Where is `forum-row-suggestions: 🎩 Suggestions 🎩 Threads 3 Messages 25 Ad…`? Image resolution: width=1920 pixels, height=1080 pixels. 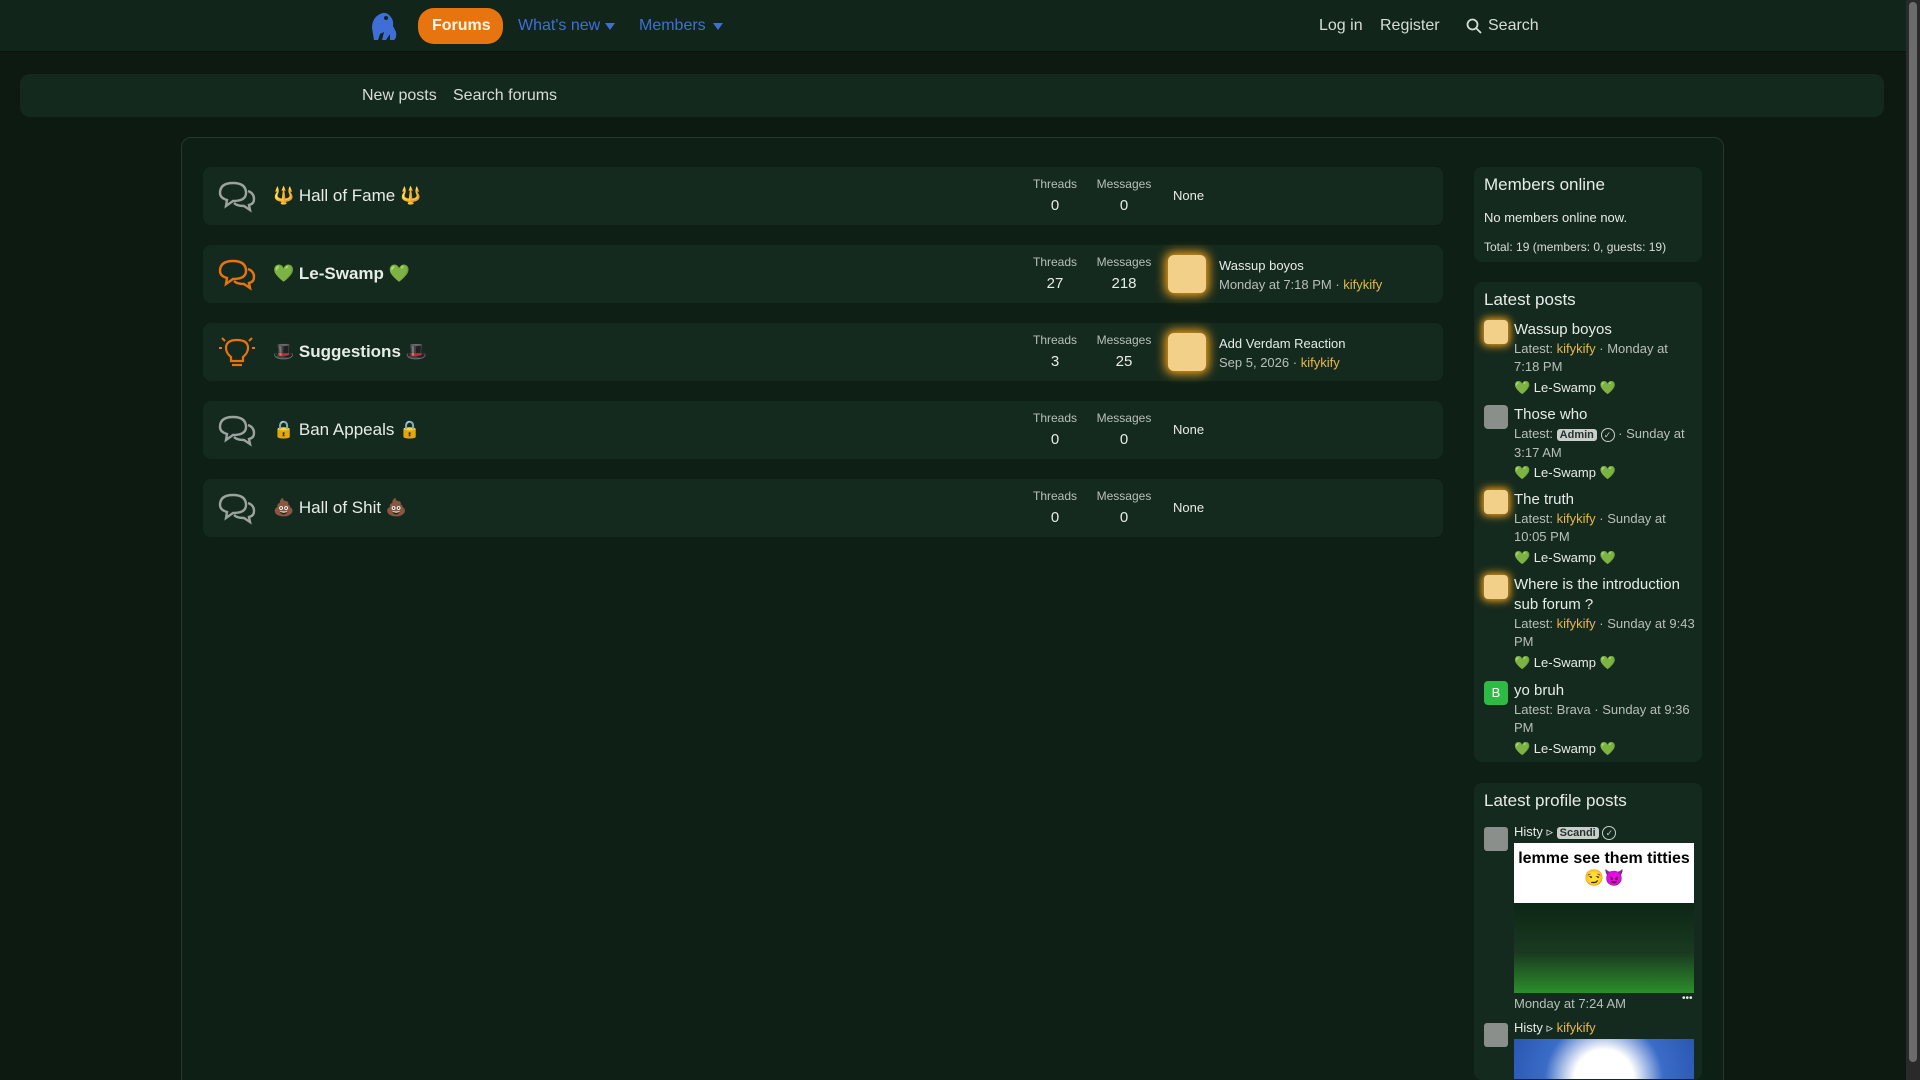 forum-row-suggestions: 🎩 Suggestions 🎩 Threads 3 Messages 25 Ad… is located at coordinates (823, 352).